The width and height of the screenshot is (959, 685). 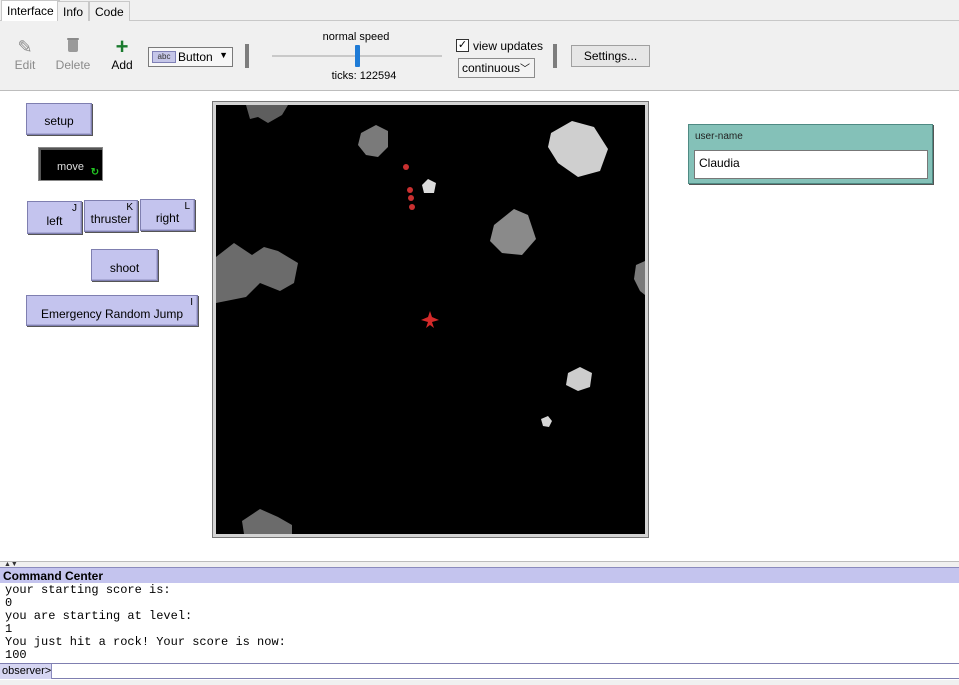 What do you see at coordinates (506, 671) in the screenshot?
I see `command-input` at bounding box center [506, 671].